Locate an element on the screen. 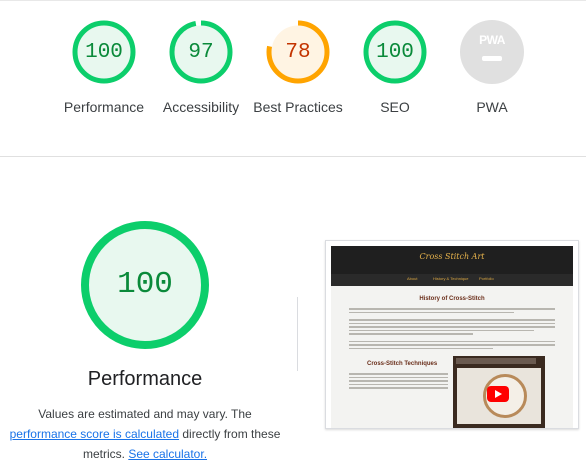 The width and height of the screenshot is (586, 475). performance-score-calculated-link: performance score is calculated is located at coordinates (94, 434).